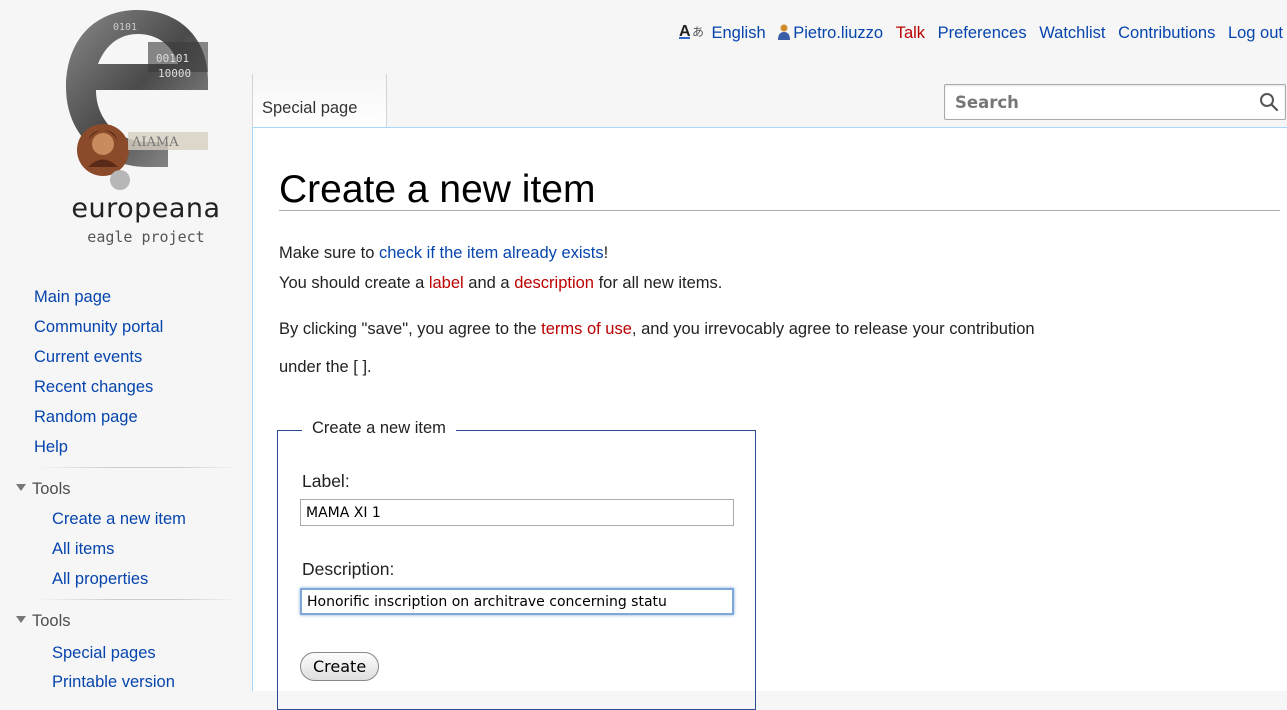 This screenshot has width=1287, height=710. Describe the element at coordinates (910, 33) in the screenshot. I see `talk-link: Talk` at that location.